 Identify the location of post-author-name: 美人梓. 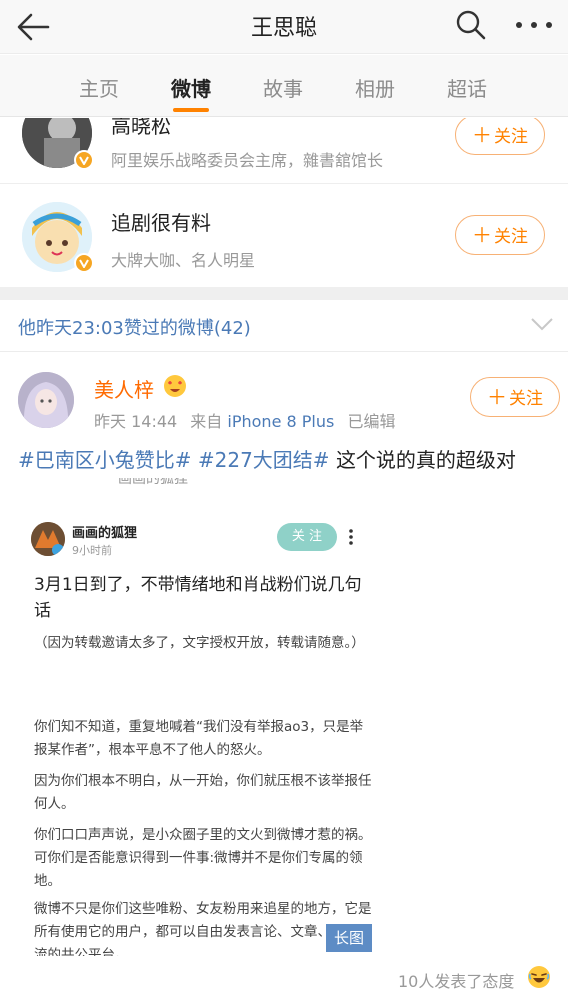
(124, 388).